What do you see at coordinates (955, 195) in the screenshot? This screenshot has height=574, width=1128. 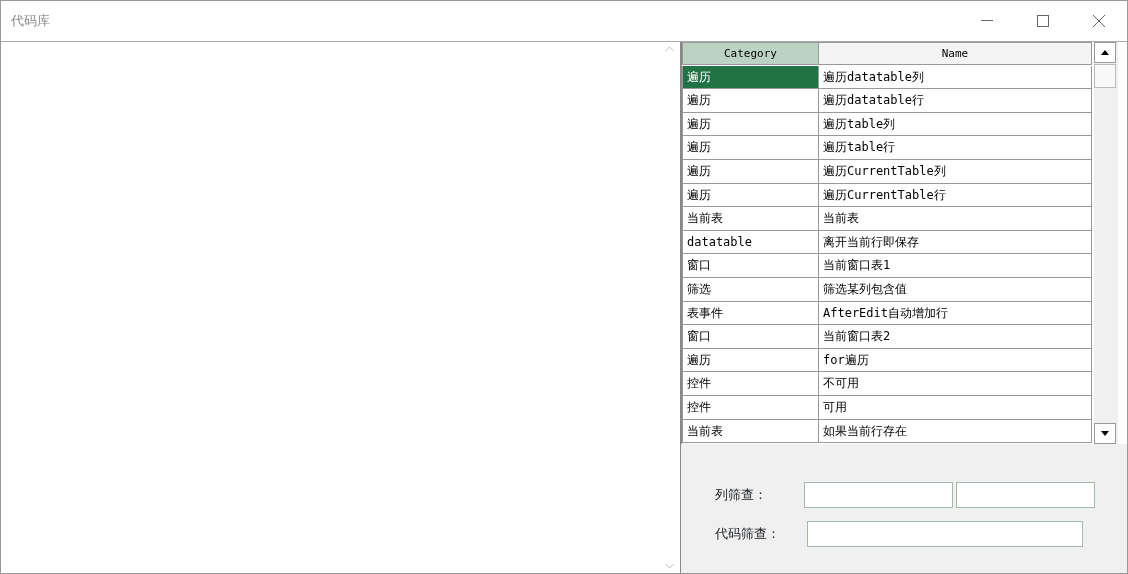 I see `table-cell: 遍历CurrentTable行` at bounding box center [955, 195].